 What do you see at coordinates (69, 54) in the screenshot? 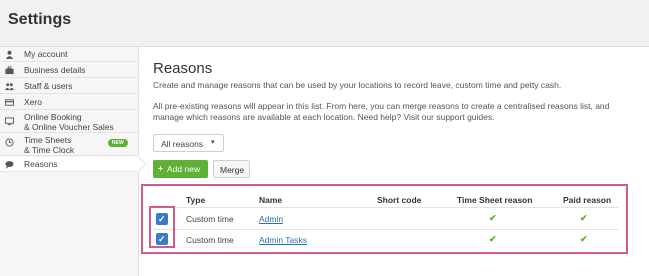
I see `sidebar-item-my-account: My account` at bounding box center [69, 54].